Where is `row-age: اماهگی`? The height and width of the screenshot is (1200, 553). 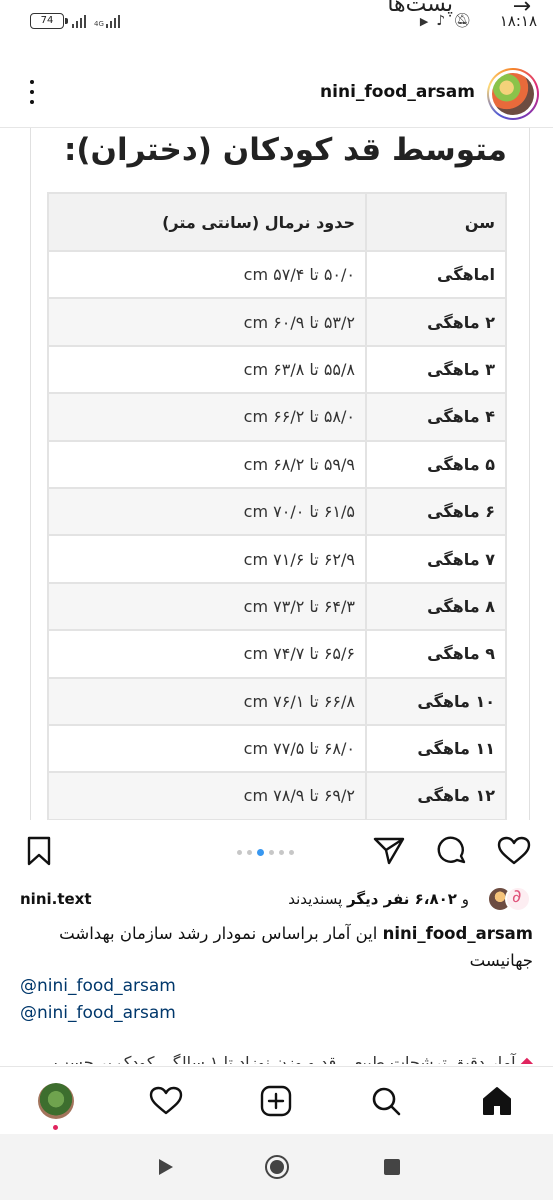
row-age: اماهگی is located at coordinates (436, 274).